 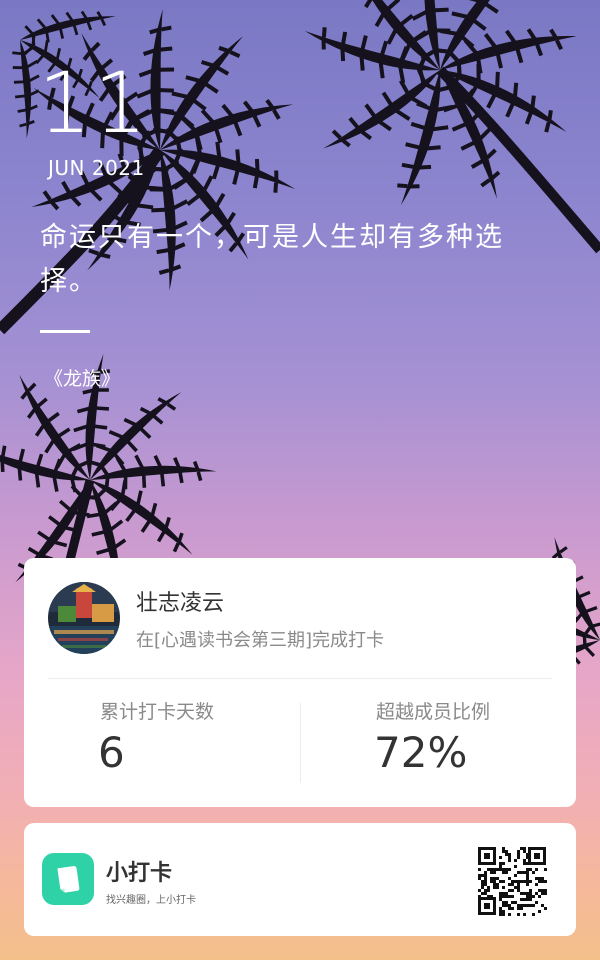 I want to click on stat-label-percent: 超越成员比例, so click(x=433, y=712).